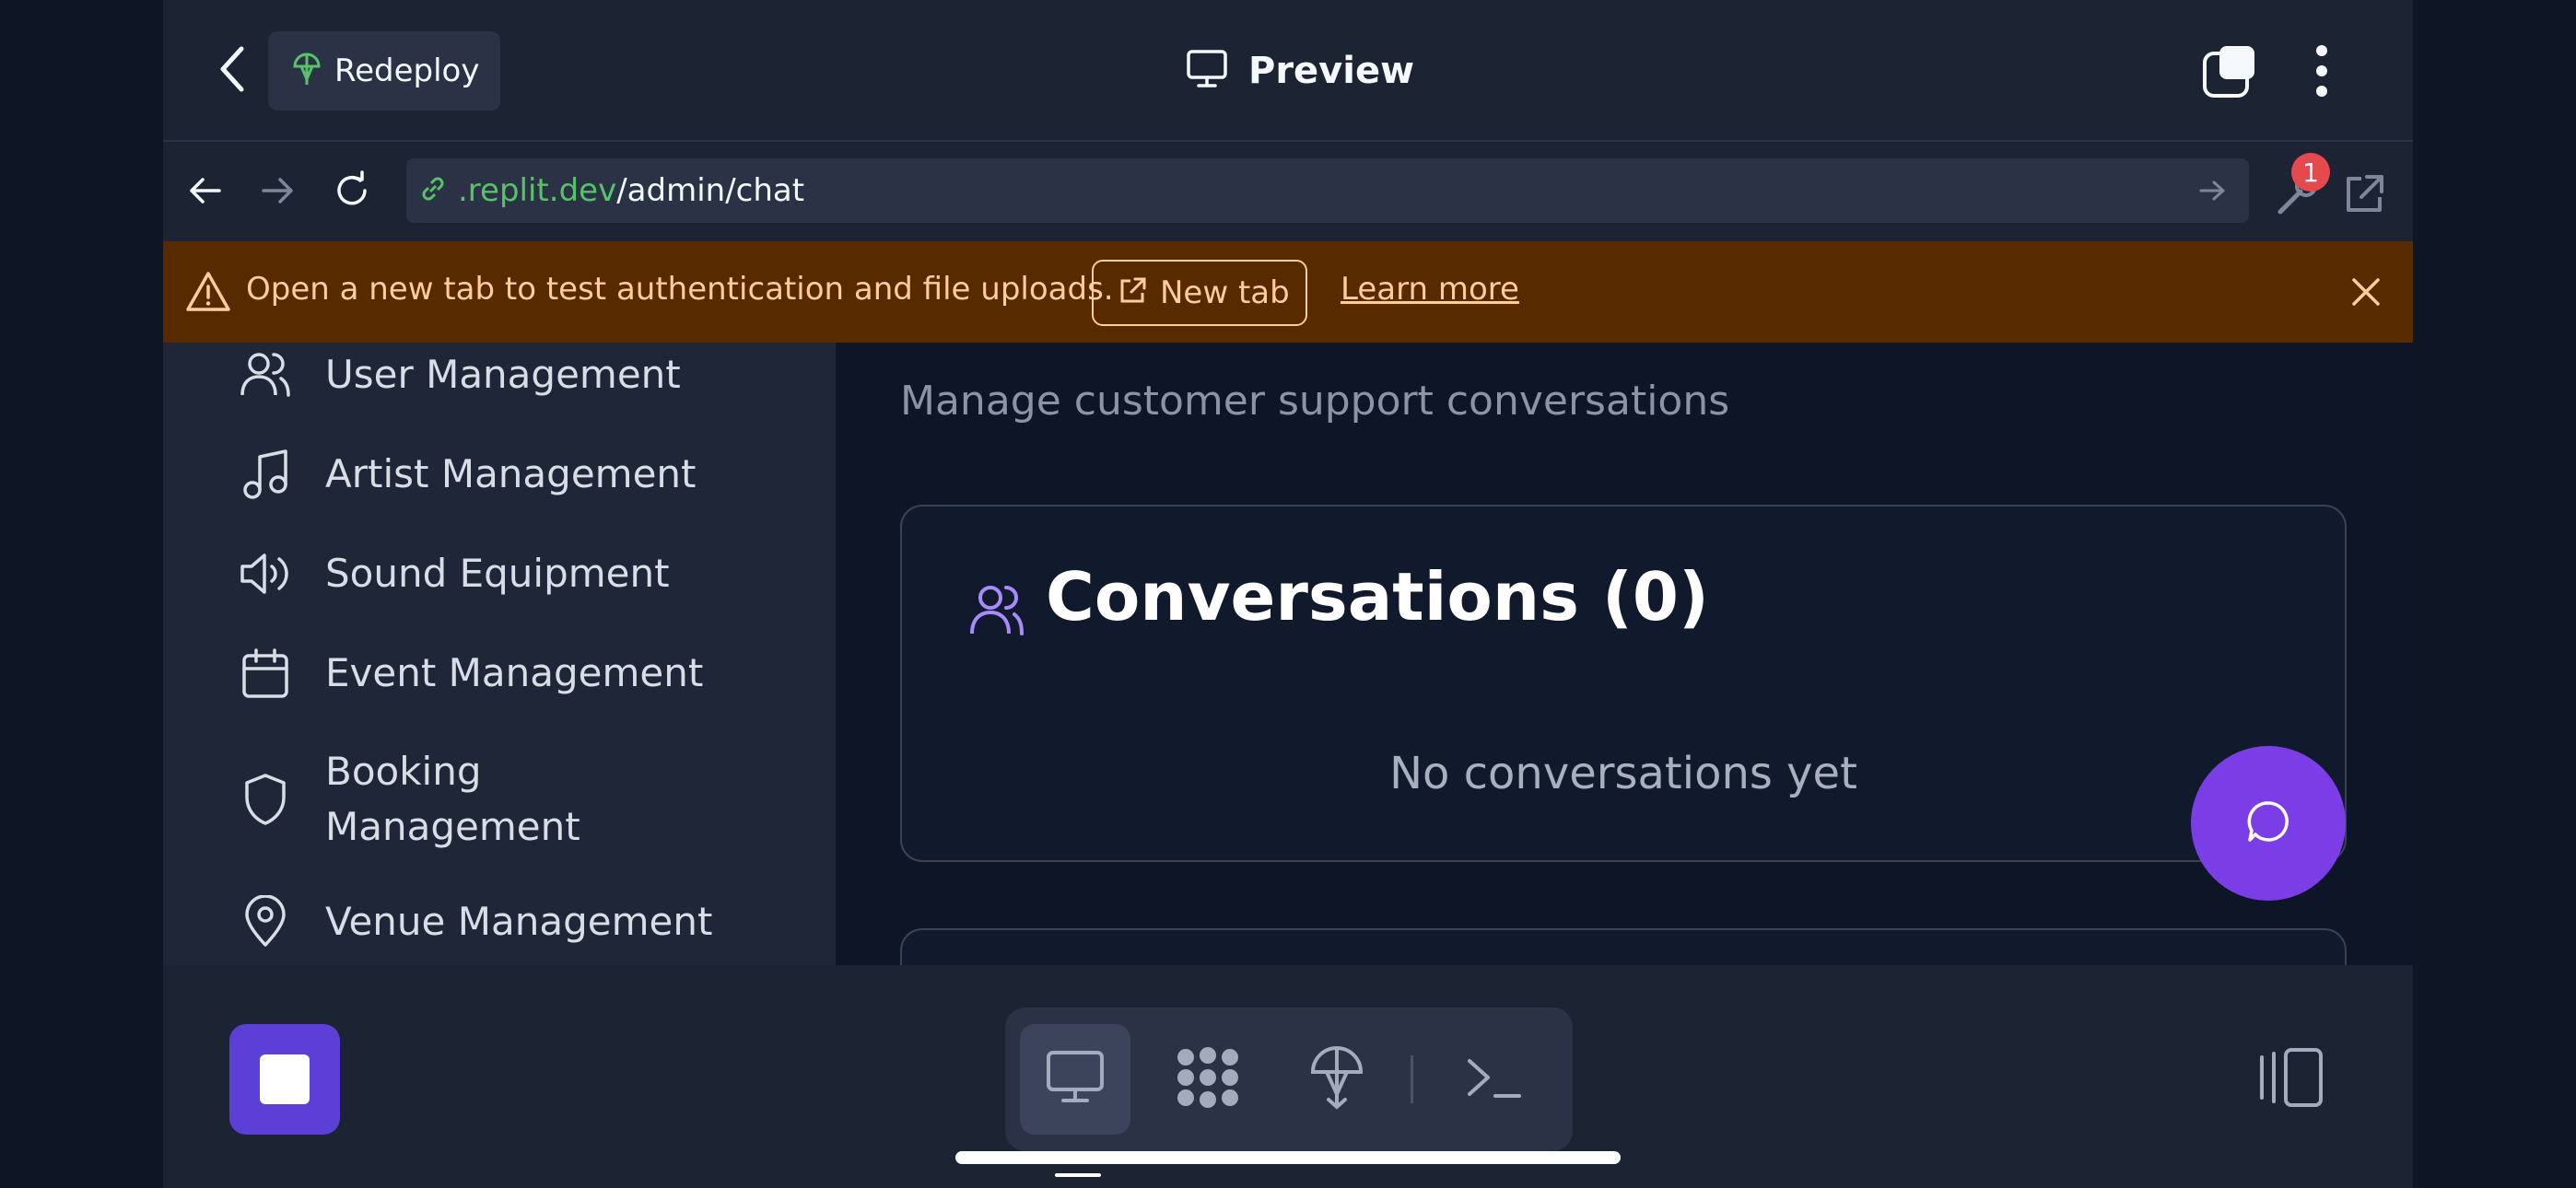 Image resolution: width=2576 pixels, height=1188 pixels. I want to click on url-bar-row: .replit.dev/admin/chat 1, so click(1288, 191).